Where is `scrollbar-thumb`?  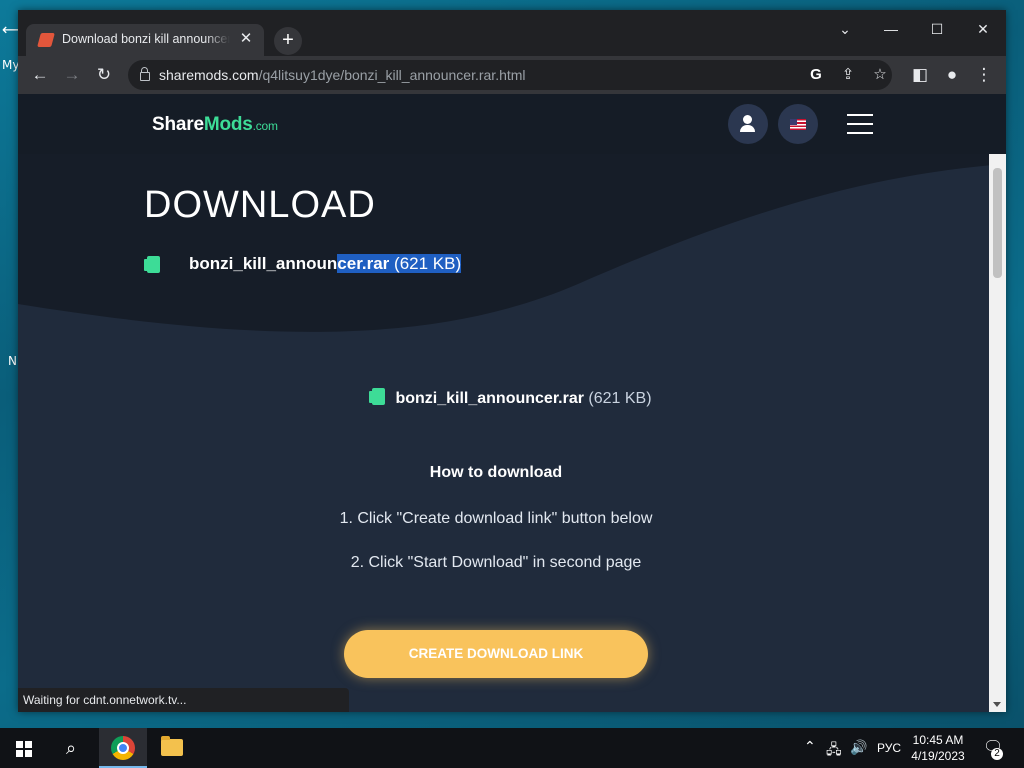
scrollbar-thumb is located at coordinates (997, 223).